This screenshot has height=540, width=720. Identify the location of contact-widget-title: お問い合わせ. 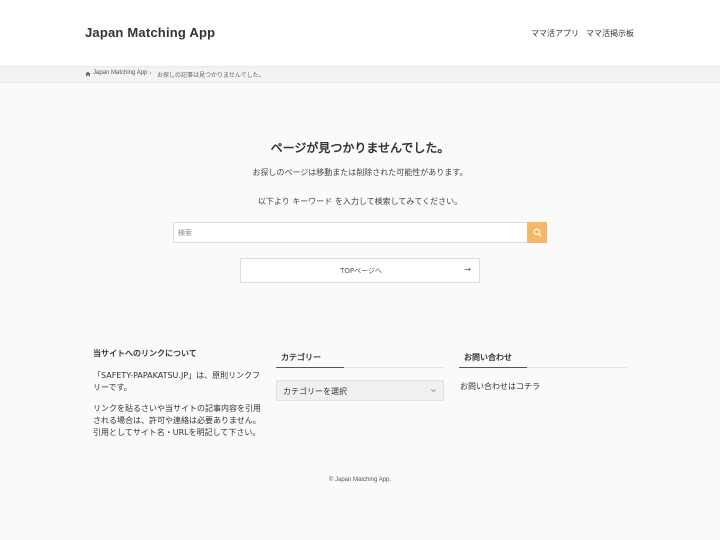
(488, 357).